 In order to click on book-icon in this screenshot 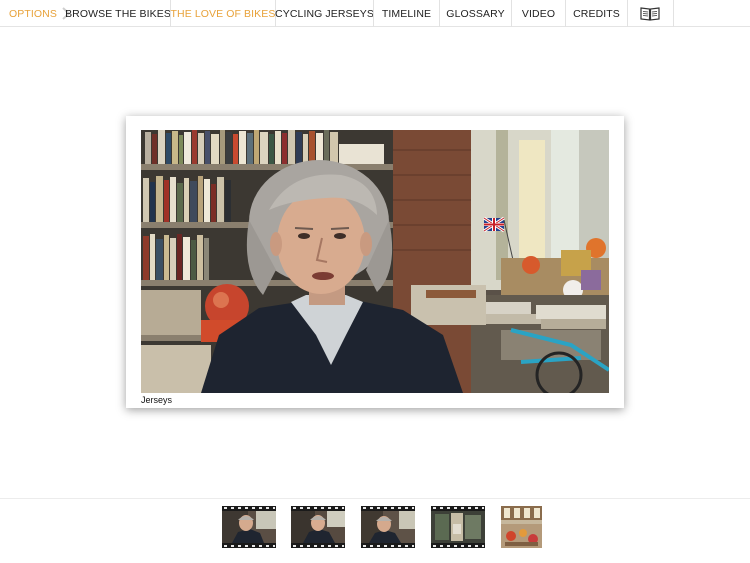, I will do `click(650, 13)`.